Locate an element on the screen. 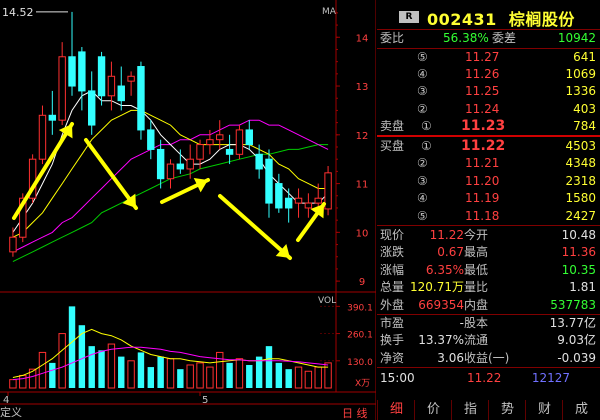 This screenshot has height=420, width=600. buy-level-index: ① is located at coordinates (426, 146).